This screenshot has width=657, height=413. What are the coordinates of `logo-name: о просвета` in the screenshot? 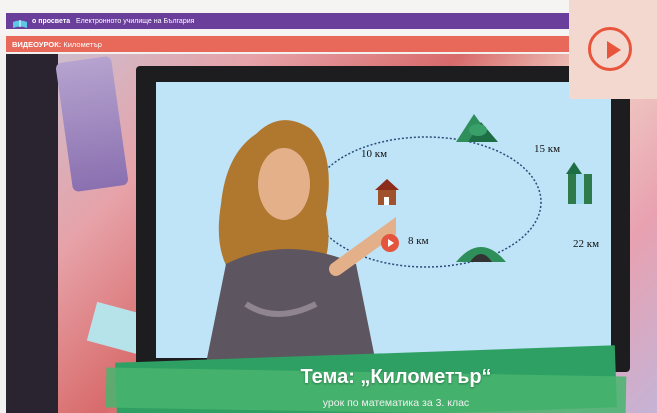 It's located at (51, 21).